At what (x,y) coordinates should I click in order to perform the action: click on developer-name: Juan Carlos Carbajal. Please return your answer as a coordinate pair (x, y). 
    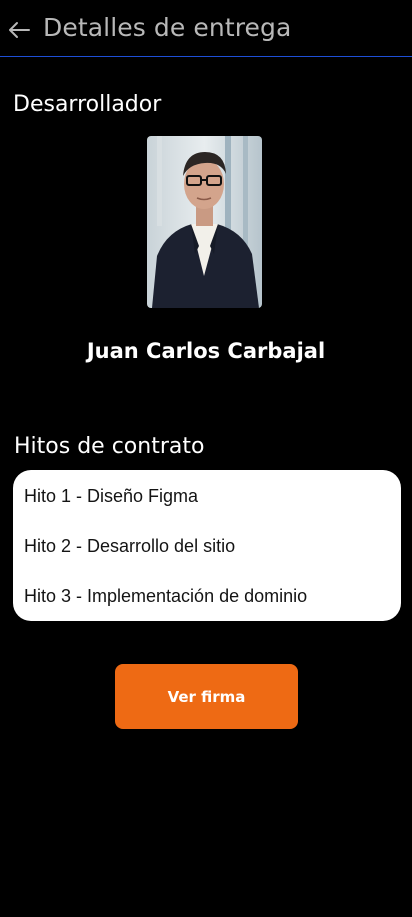
    Looking at the image, I should click on (206, 351).